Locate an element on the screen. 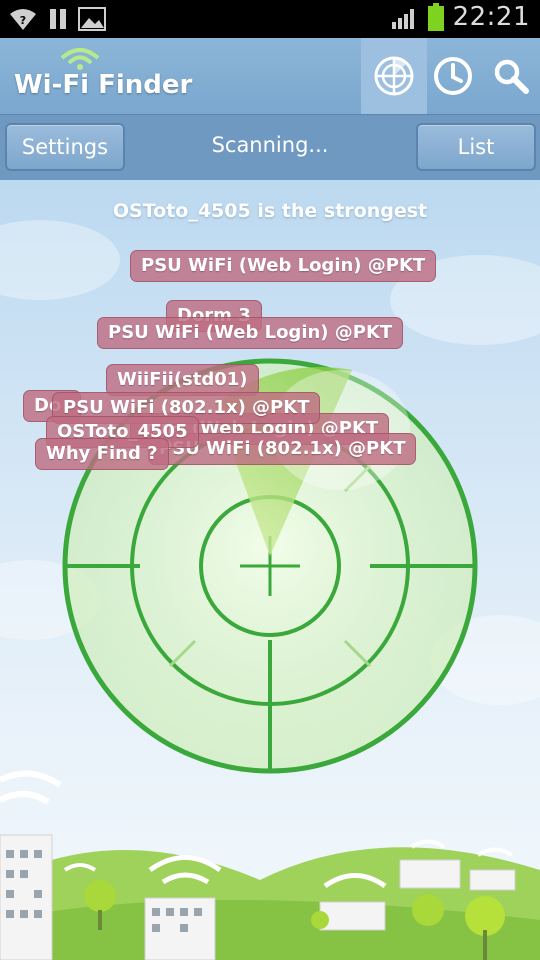 This screenshot has height=960, width=540. wifi-icon: ? is located at coordinates (23, 19).